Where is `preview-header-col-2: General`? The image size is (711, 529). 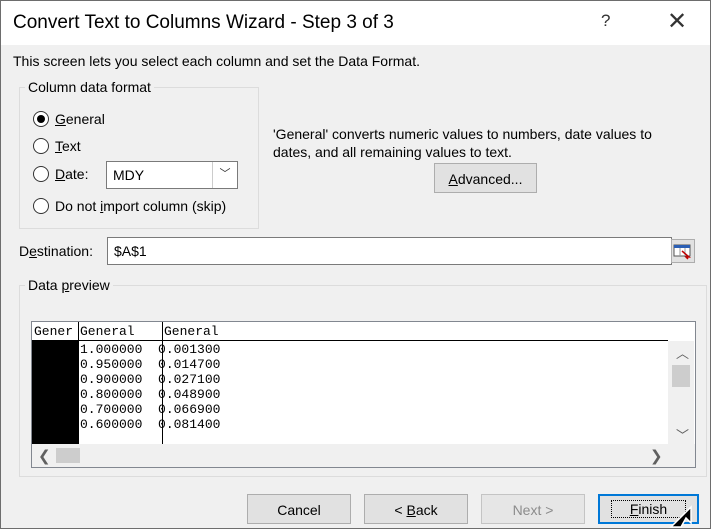
preview-header-col-2: General is located at coordinates (120, 331).